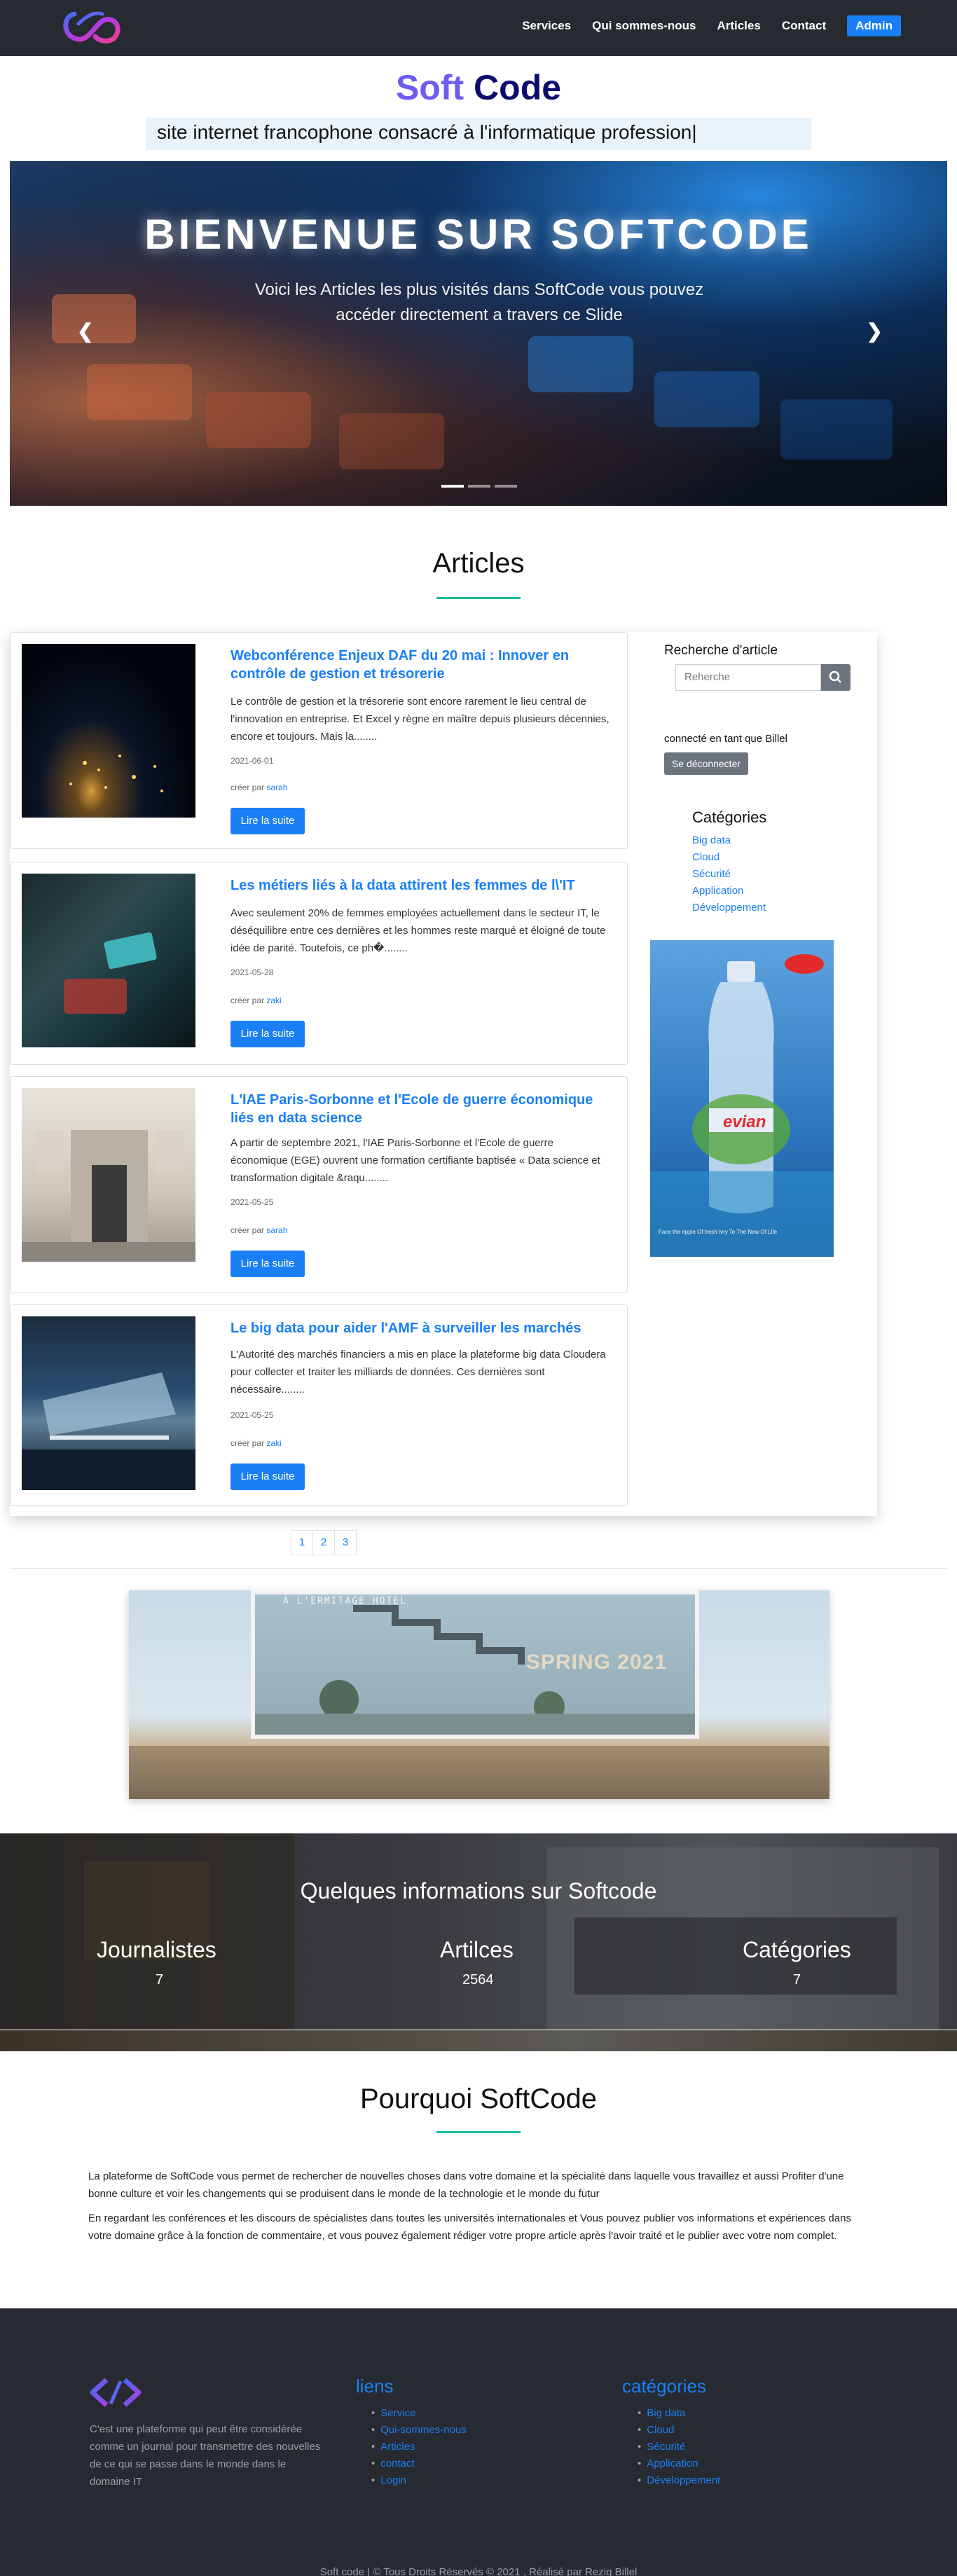 This screenshot has height=2576, width=957. Describe the element at coordinates (478, 563) in the screenshot. I see `articles-heading: Articles` at that location.